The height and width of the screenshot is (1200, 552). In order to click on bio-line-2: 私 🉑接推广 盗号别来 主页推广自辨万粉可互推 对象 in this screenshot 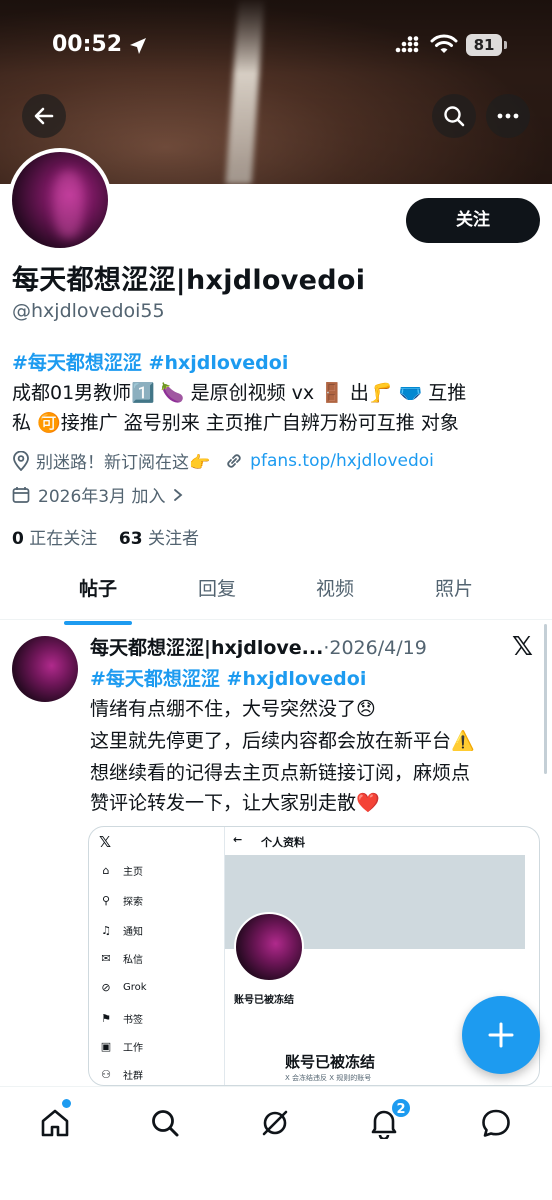, I will do `click(235, 423)`.